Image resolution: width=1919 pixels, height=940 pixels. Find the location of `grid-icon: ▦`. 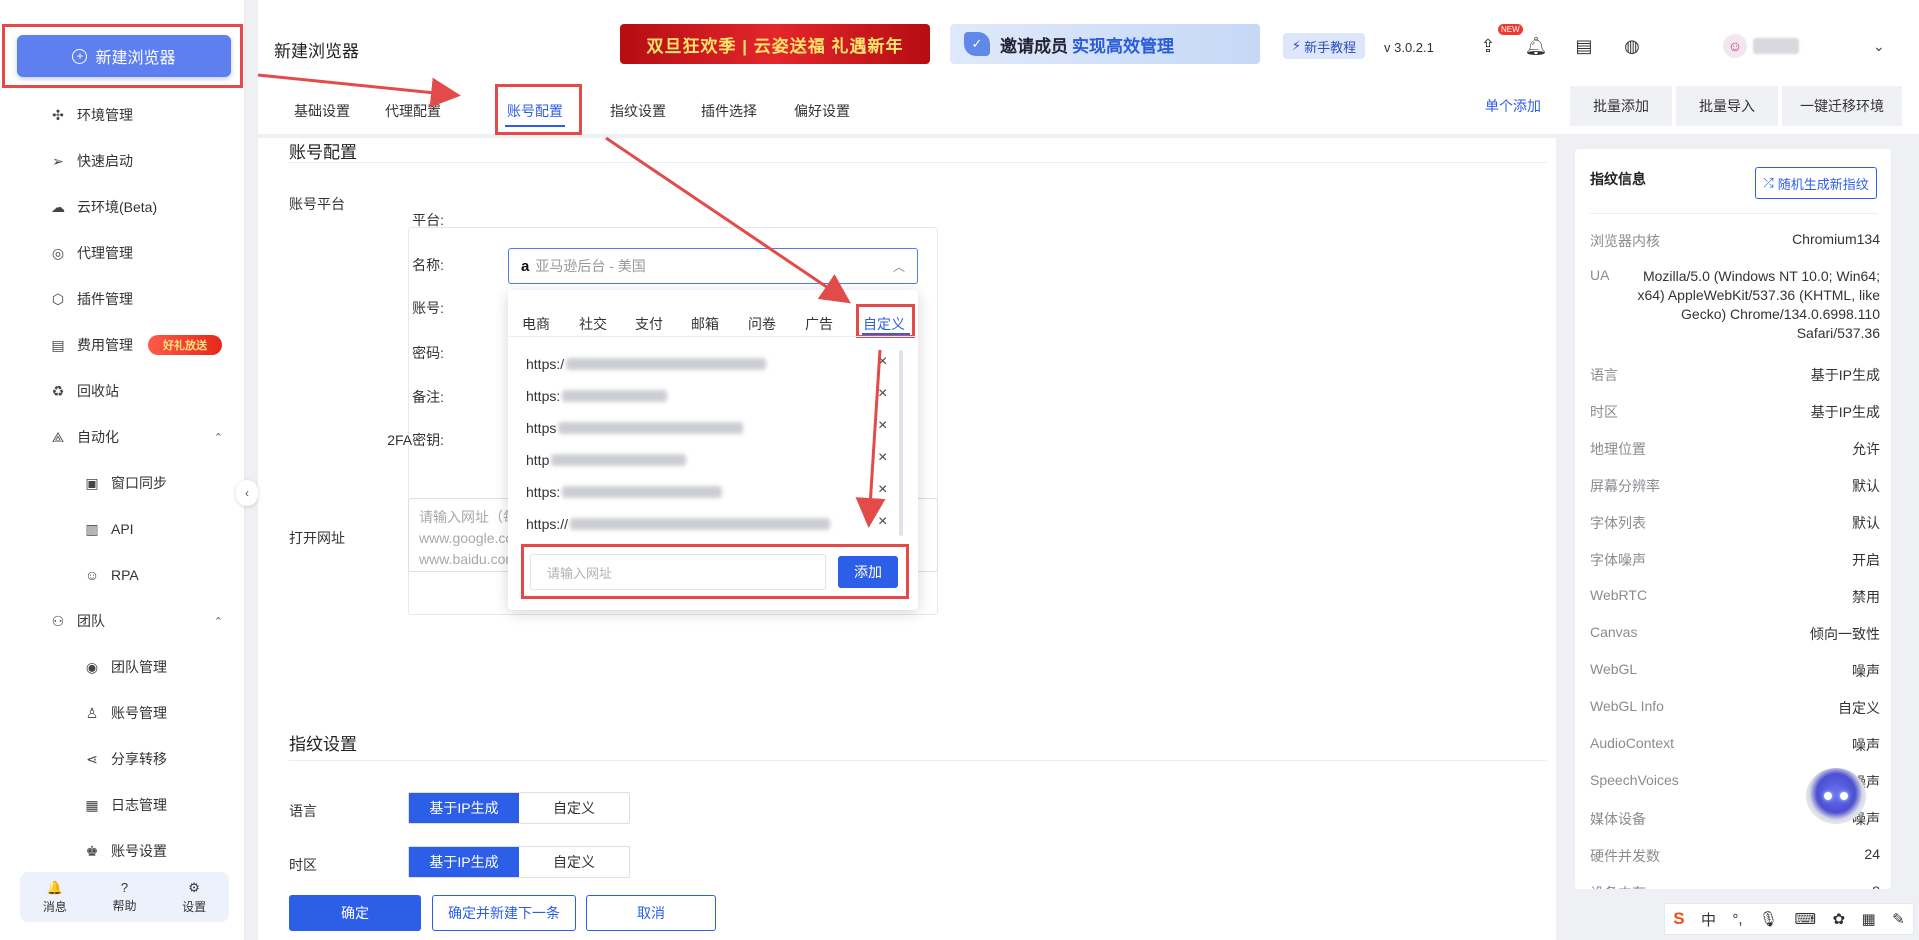

grid-icon: ▦ is located at coordinates (1869, 919).